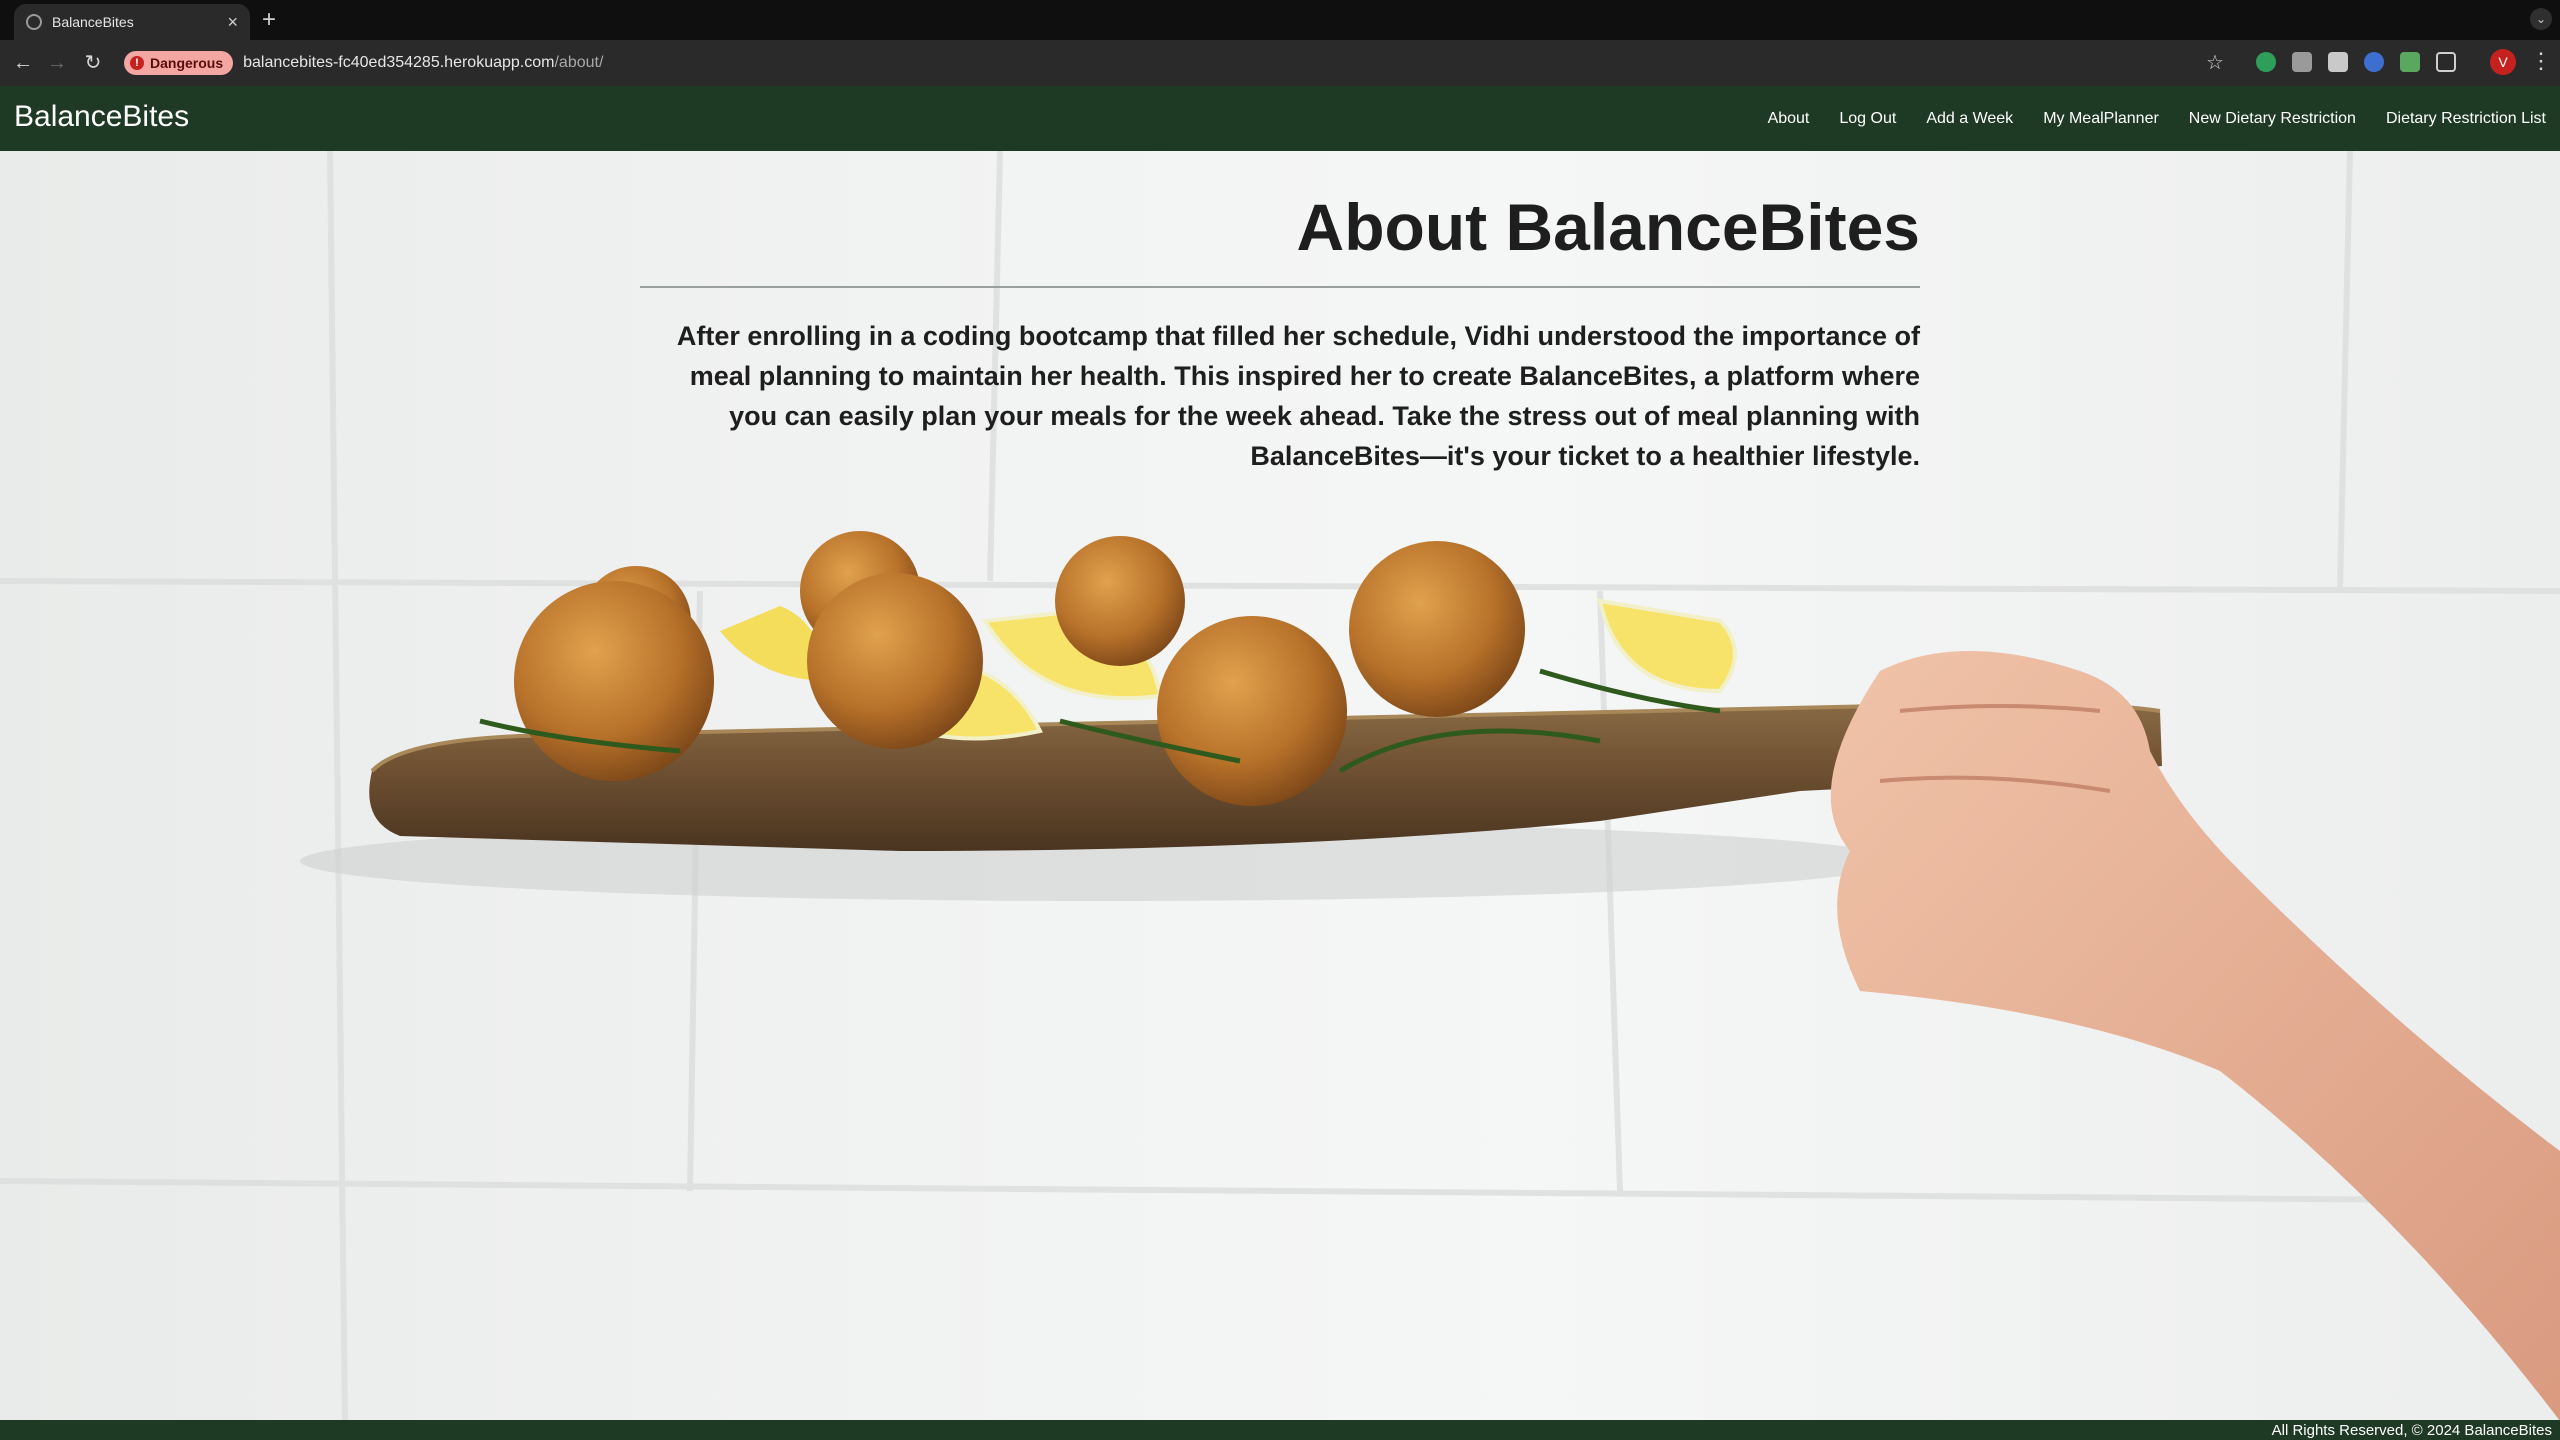 This screenshot has height=1440, width=2560. I want to click on site-footer: All Rights Reserved, © 2024 BalanceBites, so click(1280, 1430).